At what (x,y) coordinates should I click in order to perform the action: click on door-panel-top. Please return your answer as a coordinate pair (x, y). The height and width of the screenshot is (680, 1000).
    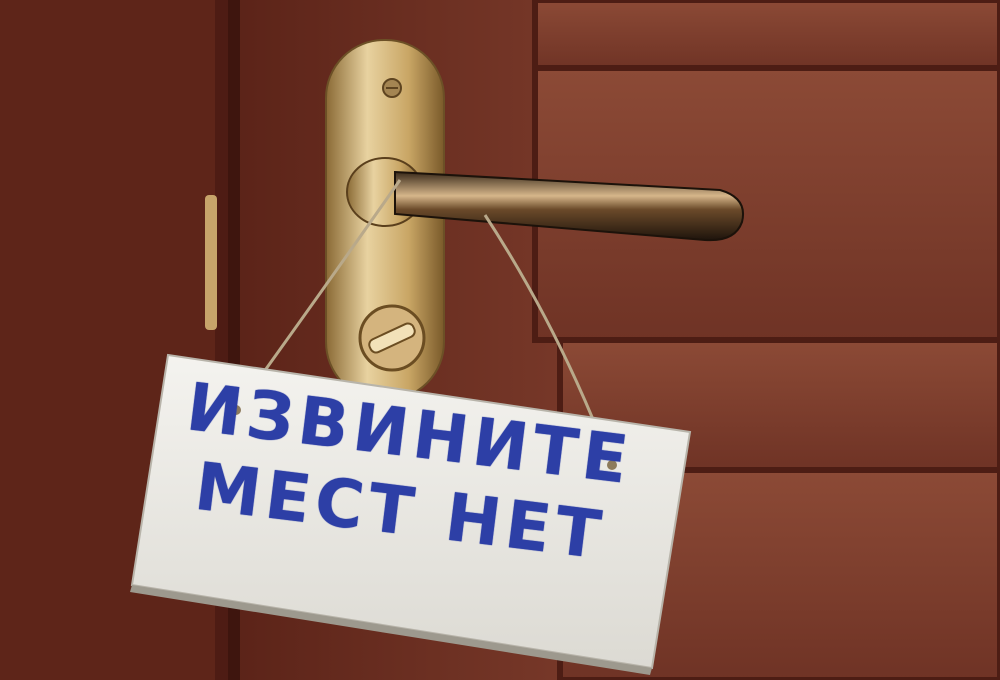
    Looking at the image, I should click on (766, 36).